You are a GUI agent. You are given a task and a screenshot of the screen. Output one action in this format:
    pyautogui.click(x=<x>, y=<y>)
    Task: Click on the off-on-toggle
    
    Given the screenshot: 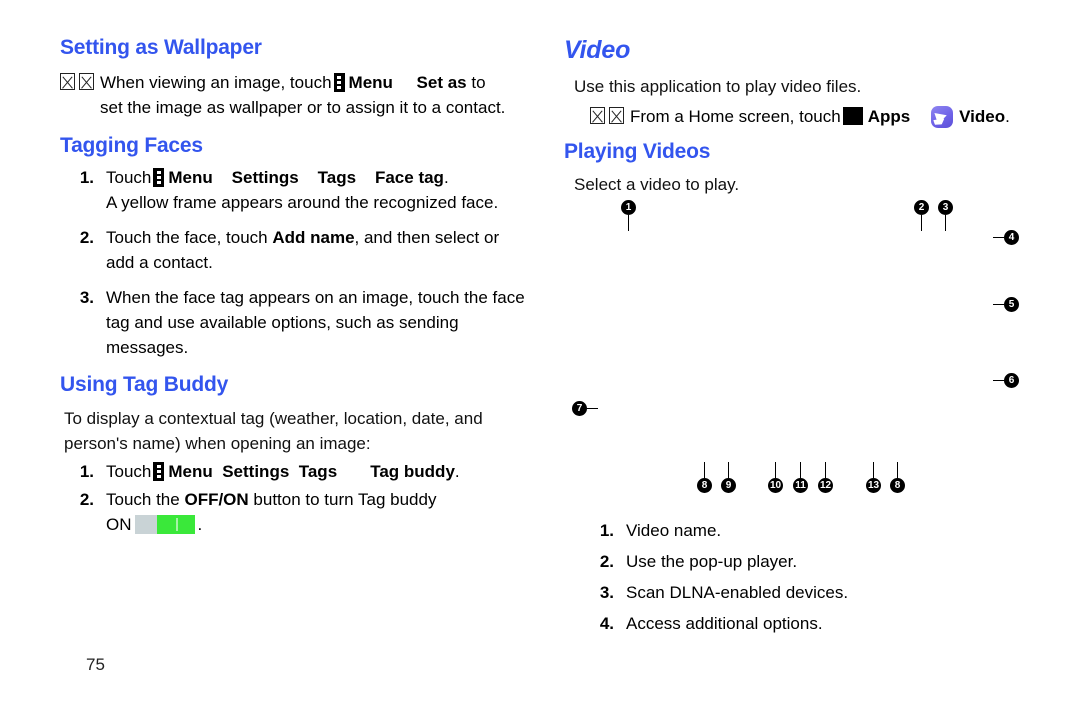 What is the action you would take?
    pyautogui.click(x=164, y=524)
    